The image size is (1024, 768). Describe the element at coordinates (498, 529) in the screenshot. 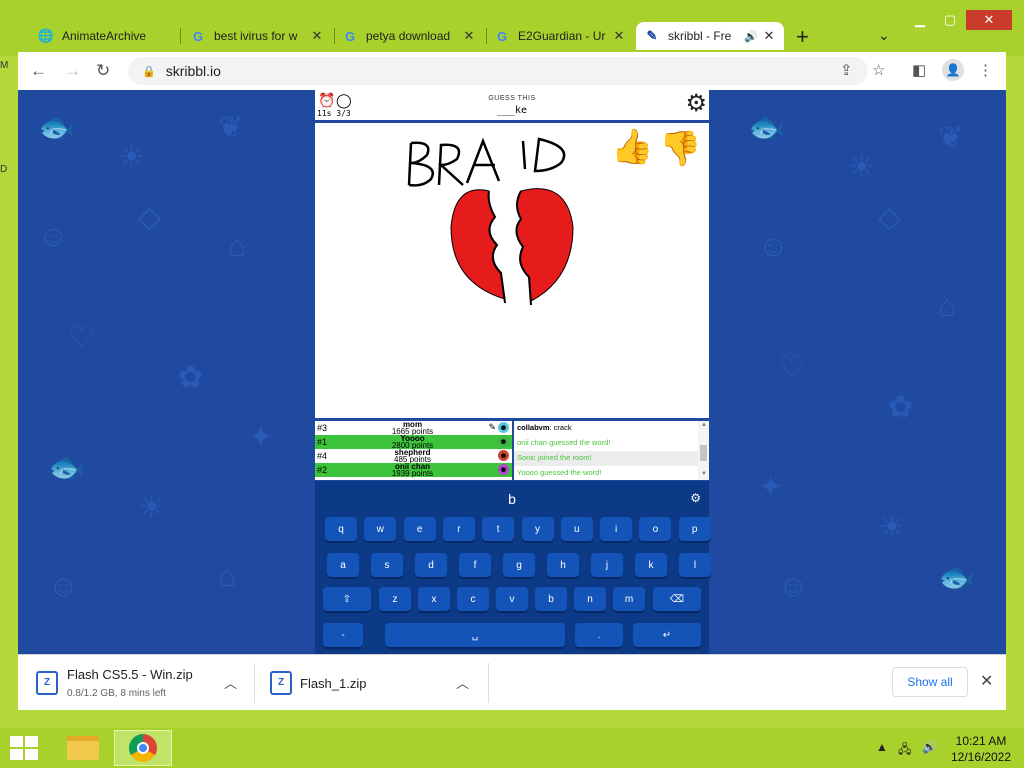

I see `key-t: t` at that location.